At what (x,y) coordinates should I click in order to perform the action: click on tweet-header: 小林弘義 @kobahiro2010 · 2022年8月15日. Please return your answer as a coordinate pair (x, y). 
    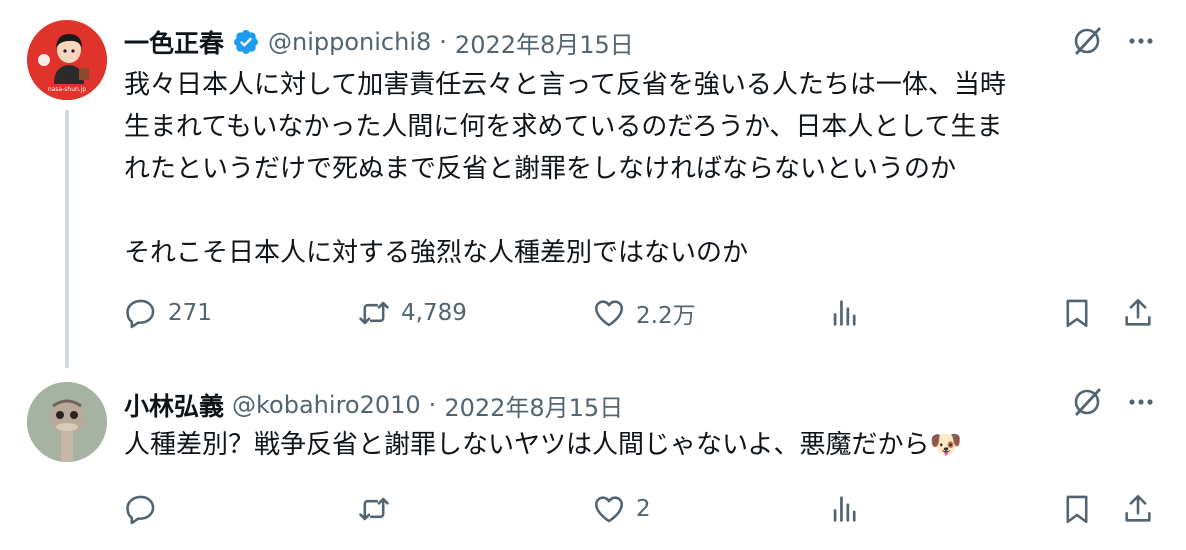
    Looking at the image, I should click on (373, 405).